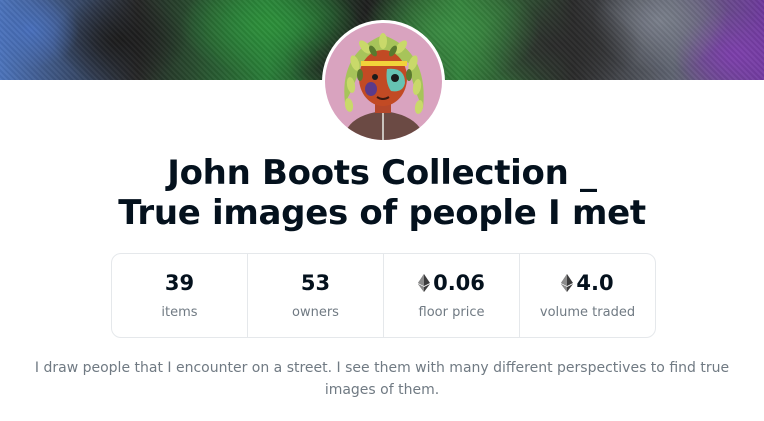 The width and height of the screenshot is (764, 421). I want to click on stat-owners-label: owners, so click(315, 312).